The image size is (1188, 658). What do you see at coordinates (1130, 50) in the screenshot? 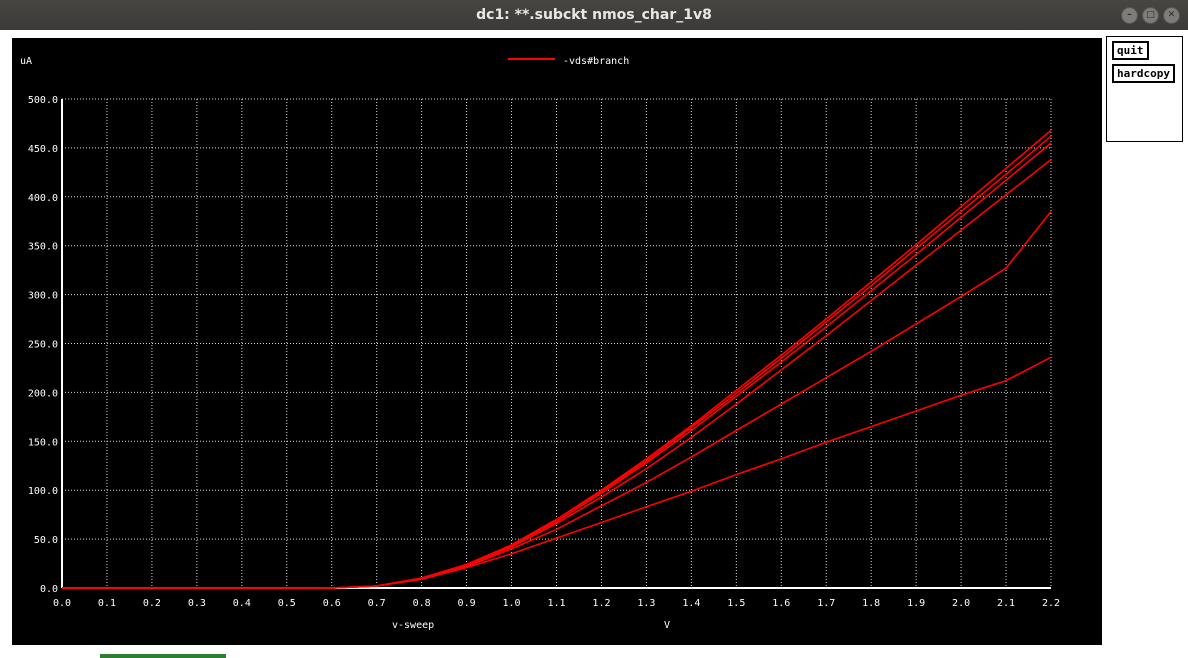
I see `quit-button: quit` at bounding box center [1130, 50].